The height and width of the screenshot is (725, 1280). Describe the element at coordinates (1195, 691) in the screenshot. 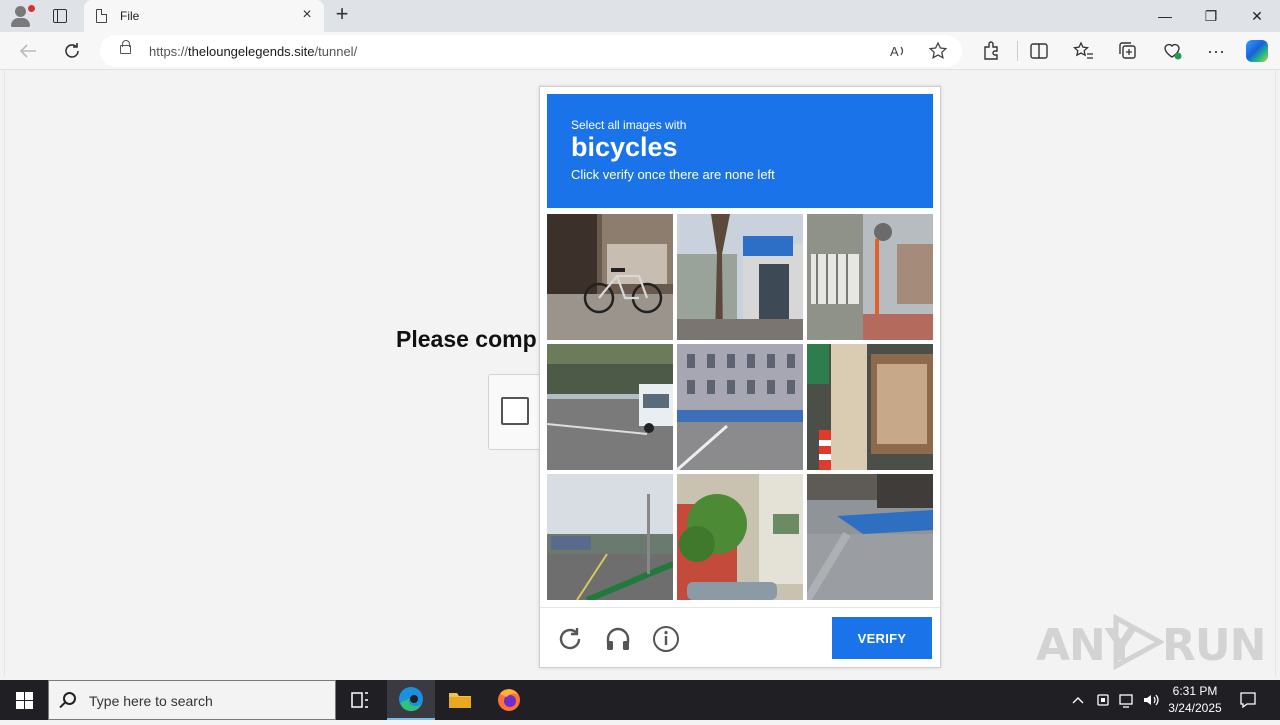

I see `clock-time: 6:31 PM` at that location.